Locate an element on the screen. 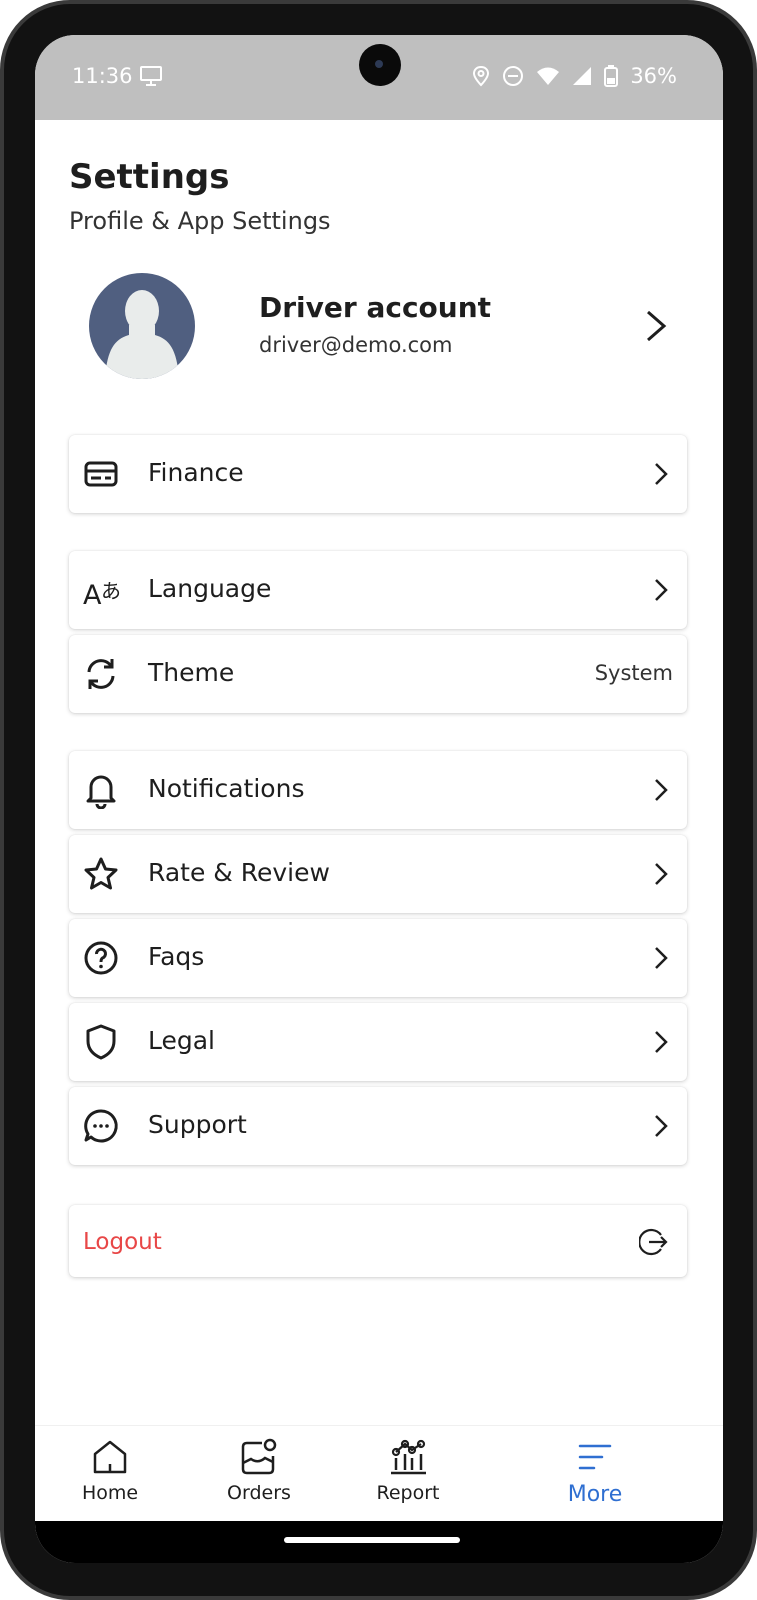 This screenshot has width=757, height=1600. menu-item-language: Aあ Language is located at coordinates (378, 590).